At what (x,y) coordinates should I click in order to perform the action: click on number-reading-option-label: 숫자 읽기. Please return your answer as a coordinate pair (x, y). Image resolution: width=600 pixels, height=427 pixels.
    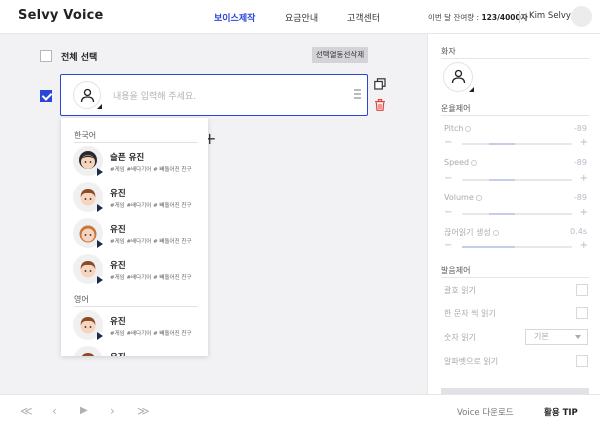
    Looking at the image, I should click on (460, 337).